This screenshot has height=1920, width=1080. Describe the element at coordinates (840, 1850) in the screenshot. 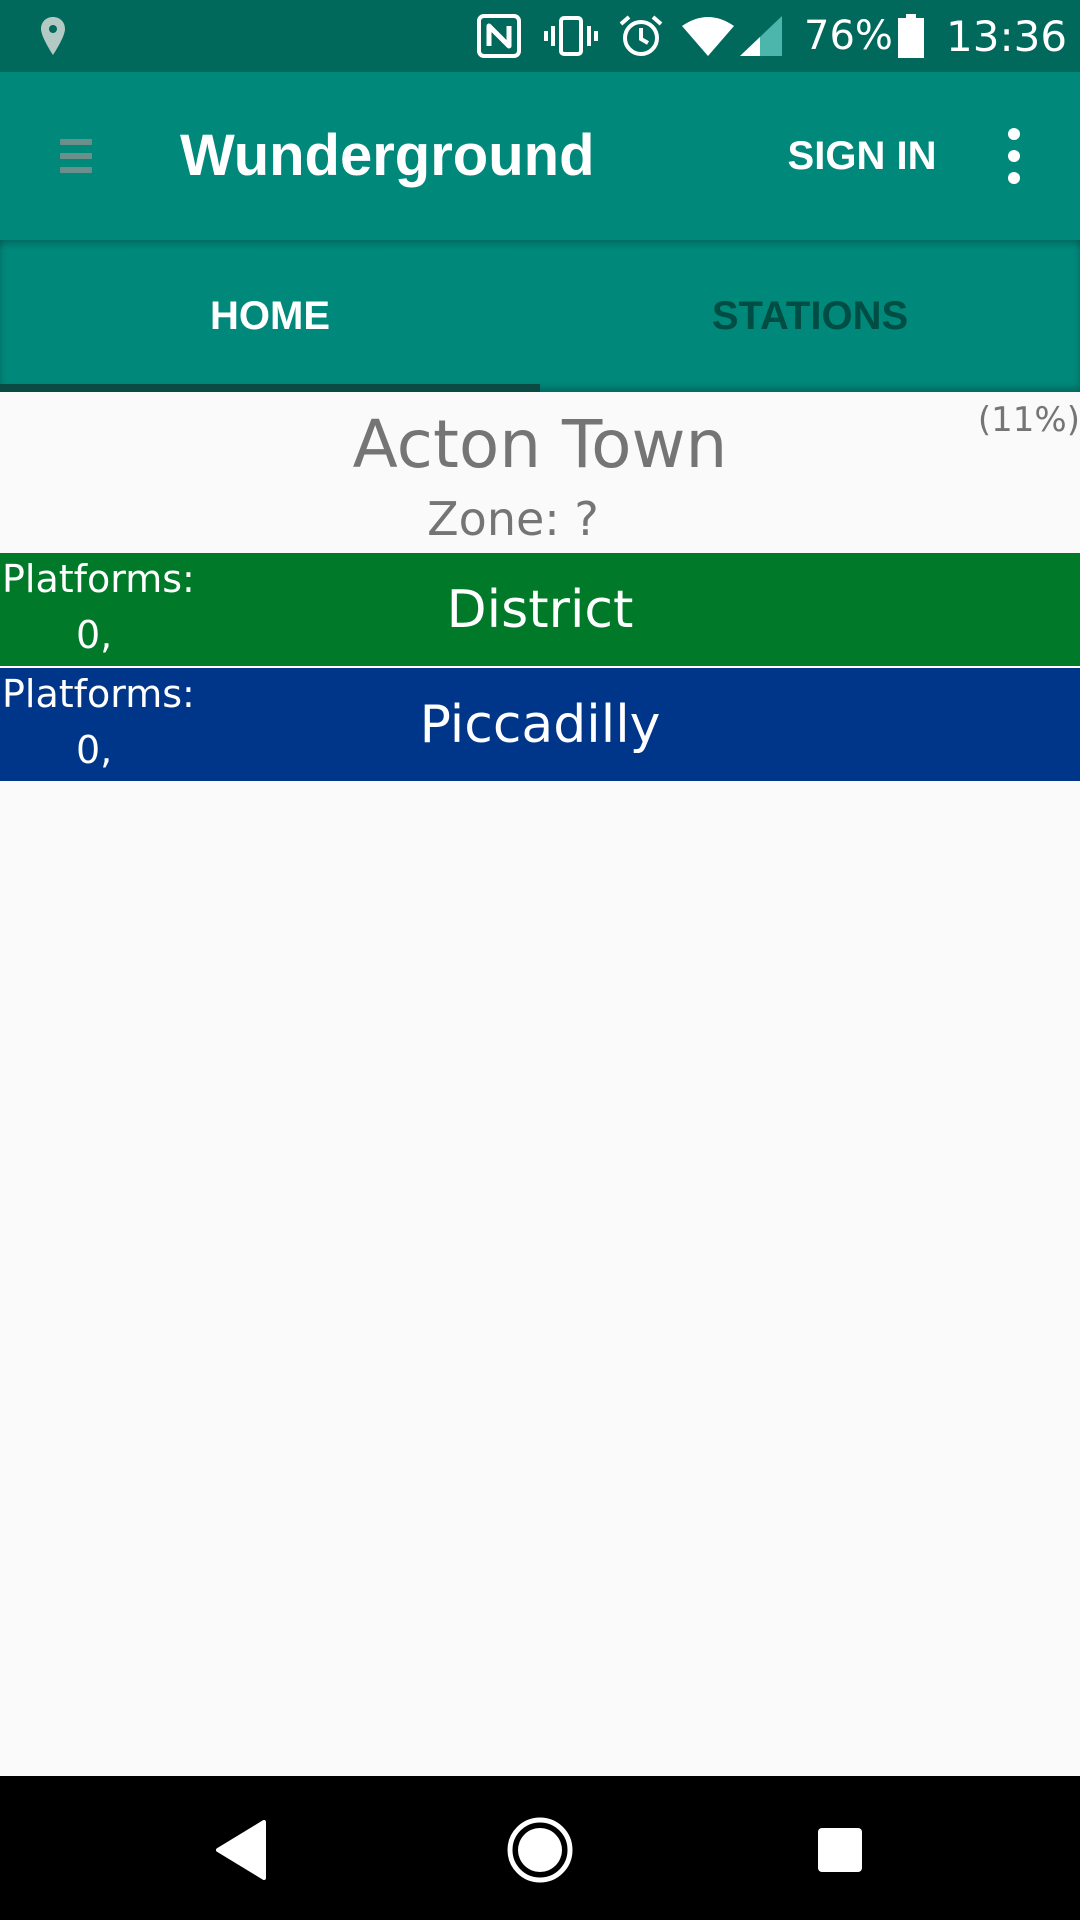

I see `recents-icon` at that location.